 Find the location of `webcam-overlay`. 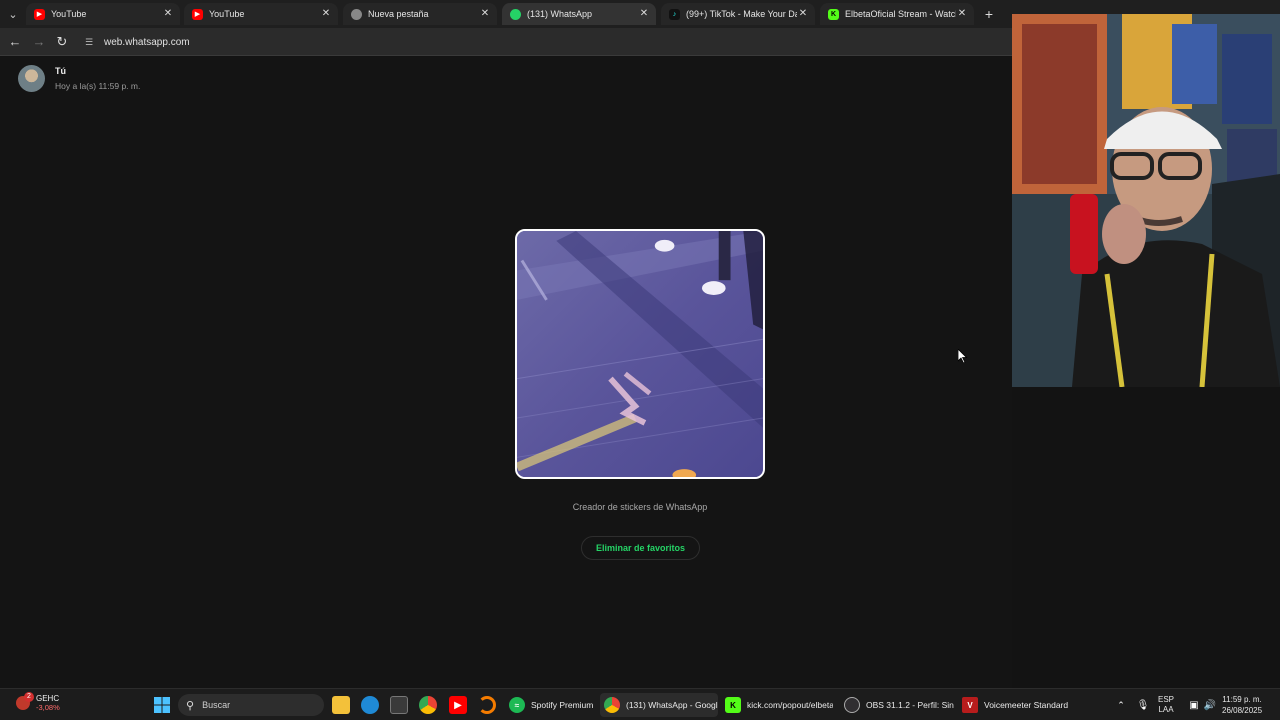

webcam-overlay is located at coordinates (1146, 200).